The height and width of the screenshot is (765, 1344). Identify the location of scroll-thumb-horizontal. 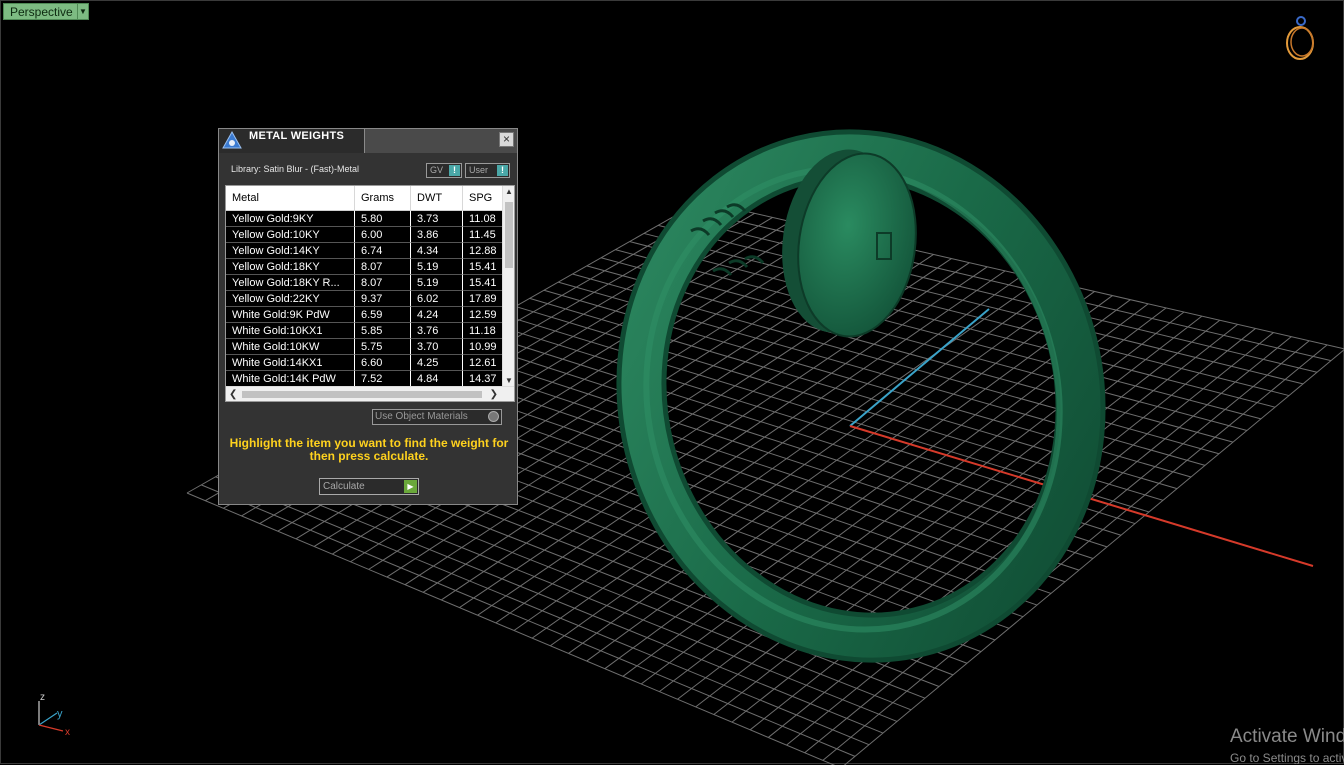
(362, 394).